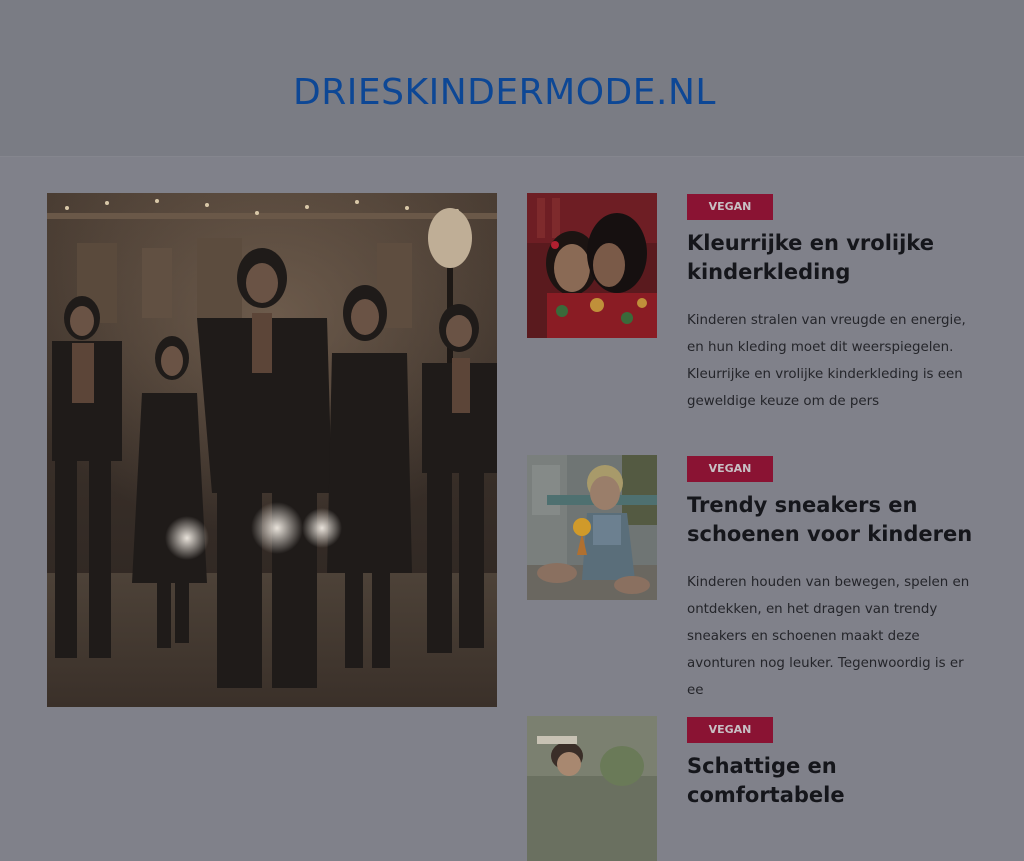 Image resolution: width=1024 pixels, height=861 pixels. I want to click on post-title-link: Schattige en comfortabele, so click(837, 781).